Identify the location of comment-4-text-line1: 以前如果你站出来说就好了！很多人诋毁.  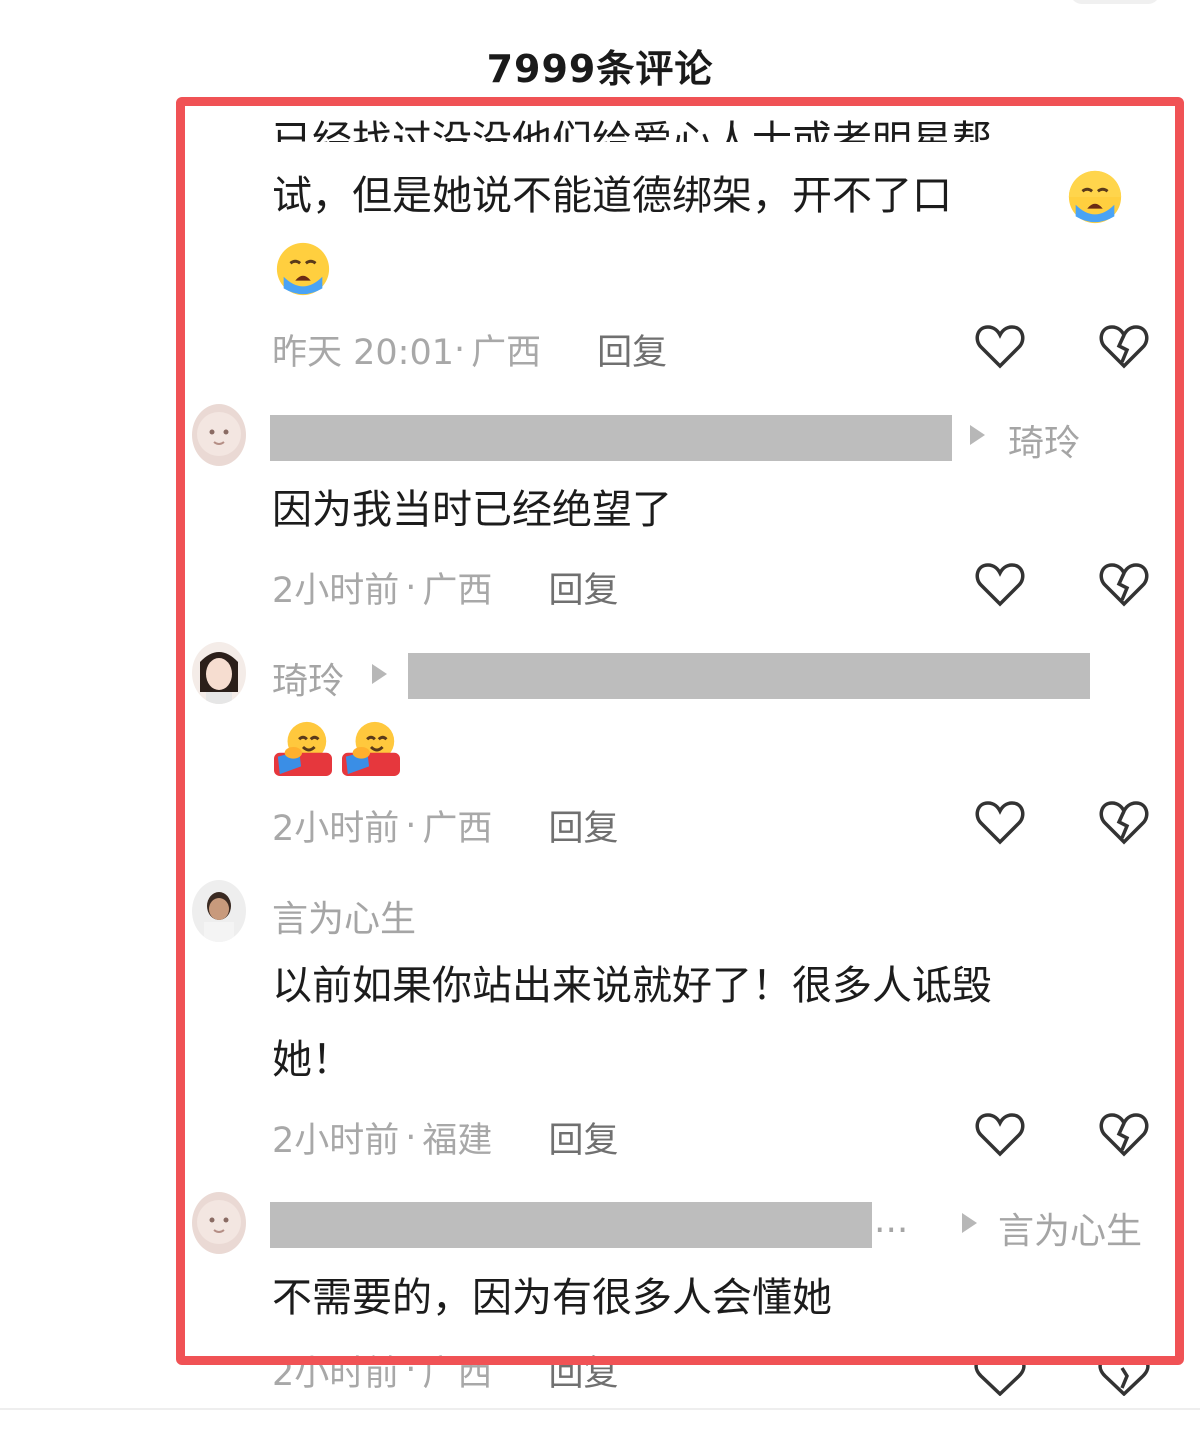
(632, 986).